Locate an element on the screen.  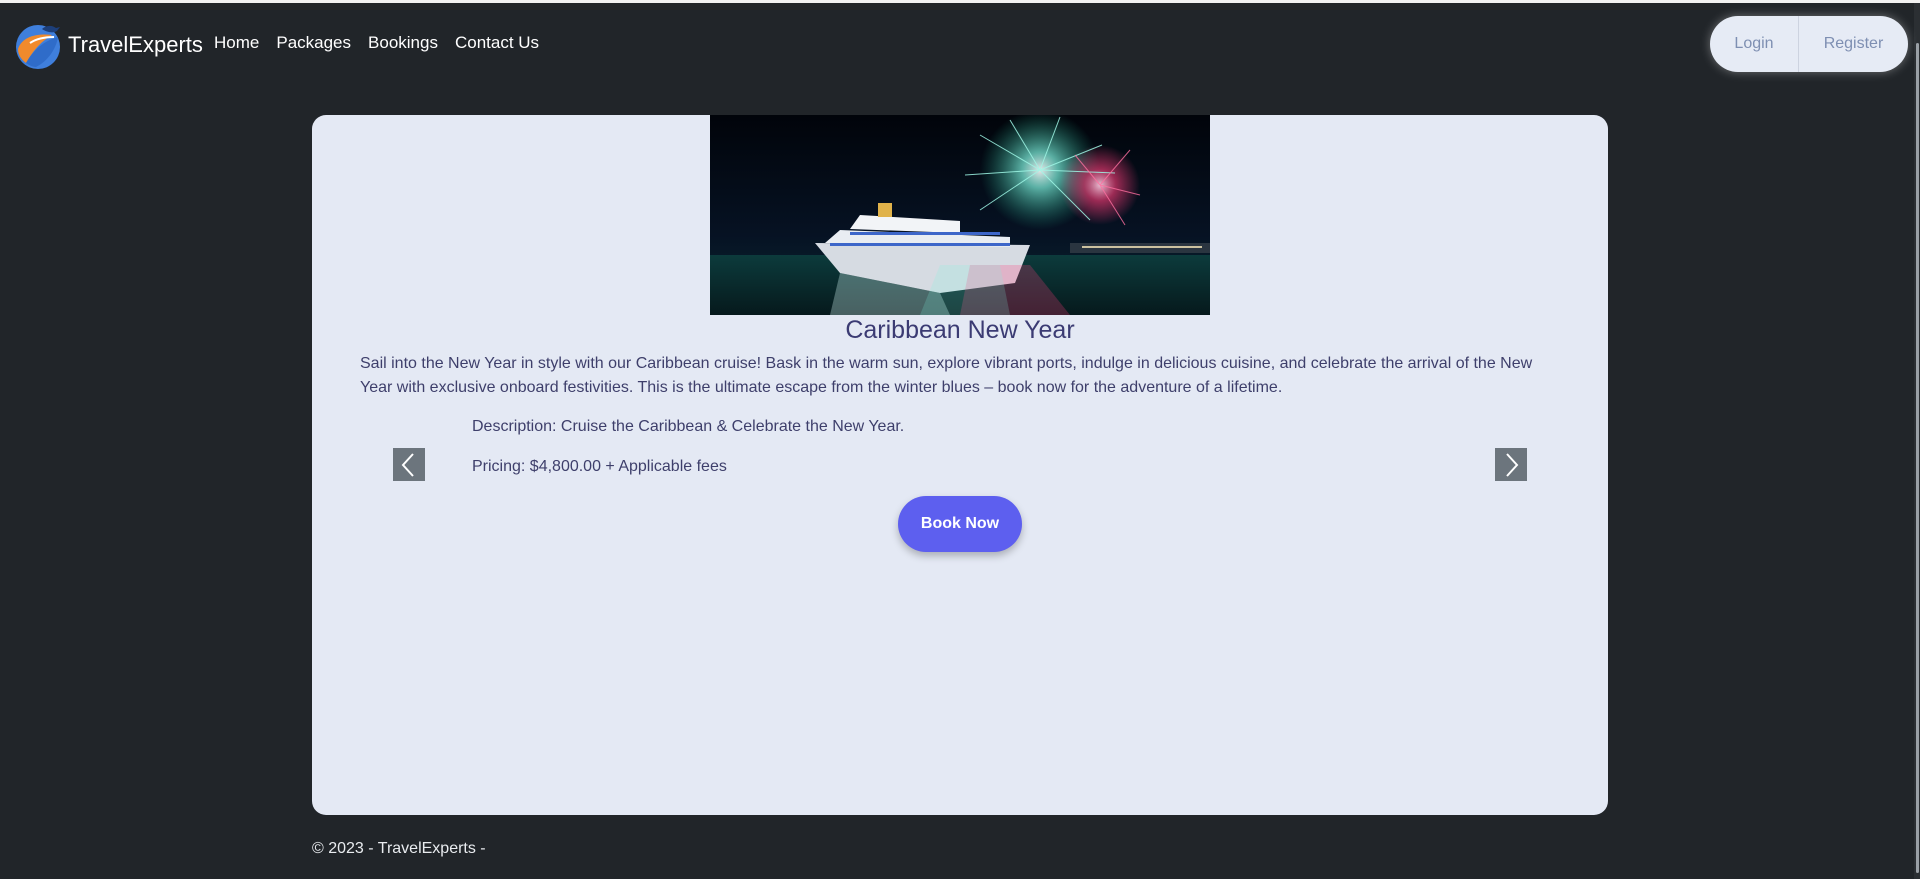
brand-link: TravelExperts is located at coordinates (107, 45).